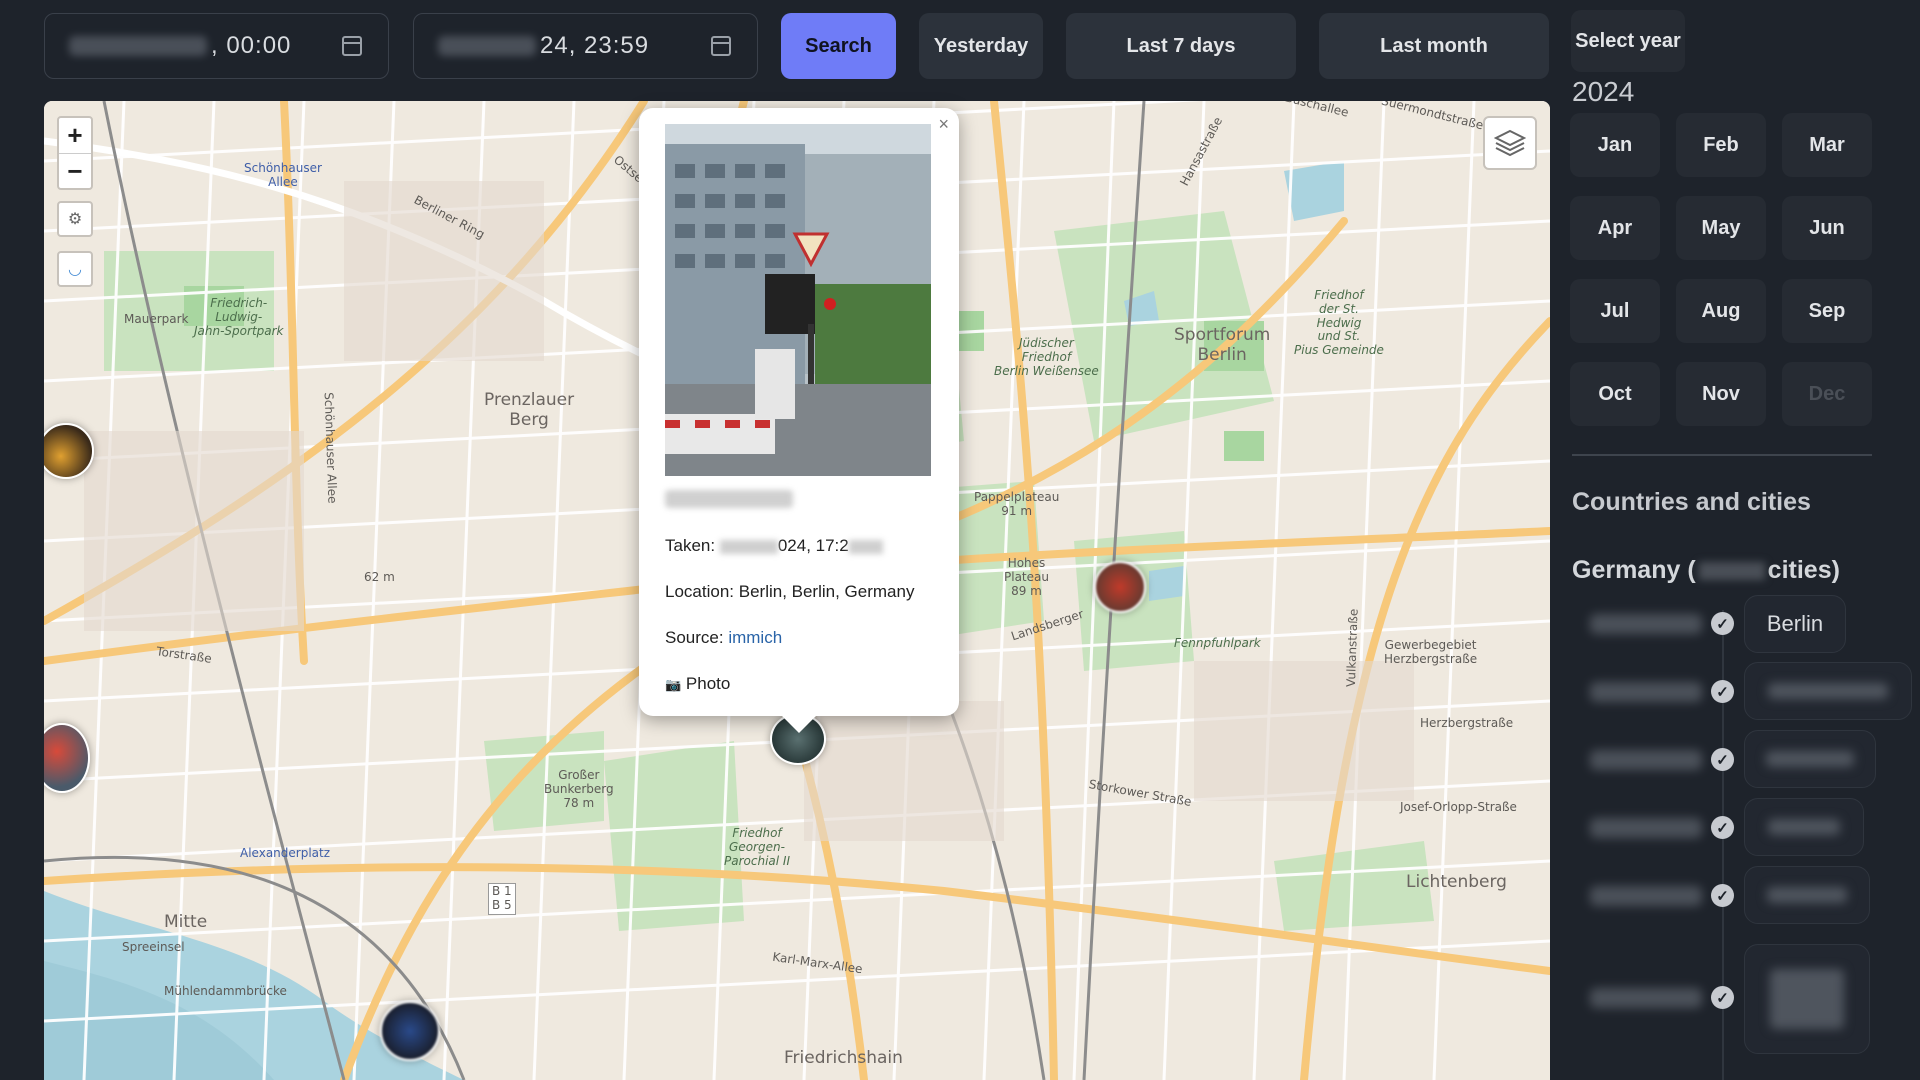 This screenshot has height=1080, width=1920. What do you see at coordinates (799, 546) in the screenshot?
I see `taken-row: Taken: 024, 17:2` at bounding box center [799, 546].